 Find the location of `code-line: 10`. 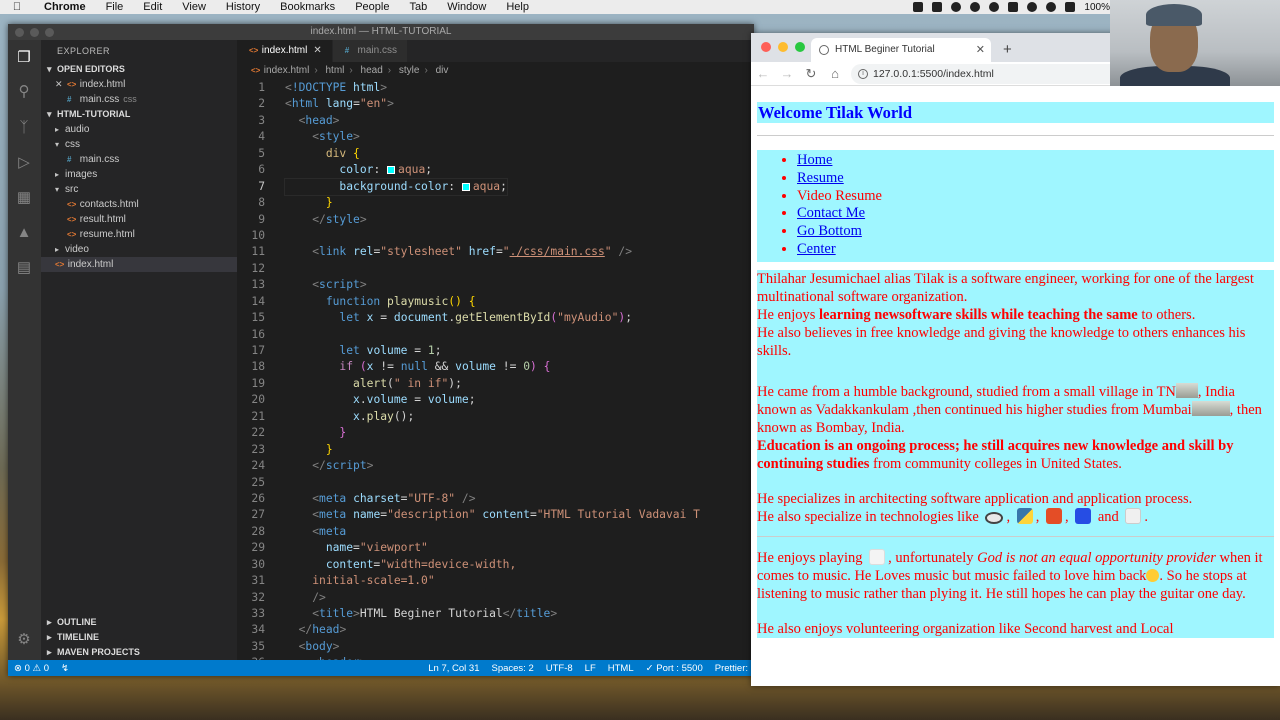

code-line: 10 is located at coordinates (495, 236).